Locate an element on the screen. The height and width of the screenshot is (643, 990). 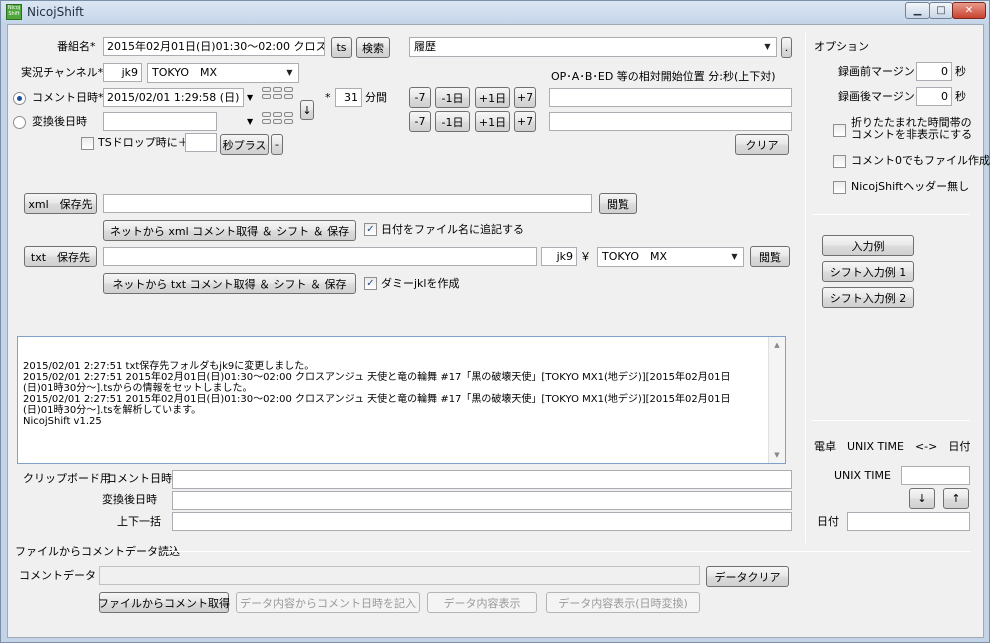
title-bar: Nicoj Shift NicojShift ▁ □ ✕ is located at coordinates (495, 12).